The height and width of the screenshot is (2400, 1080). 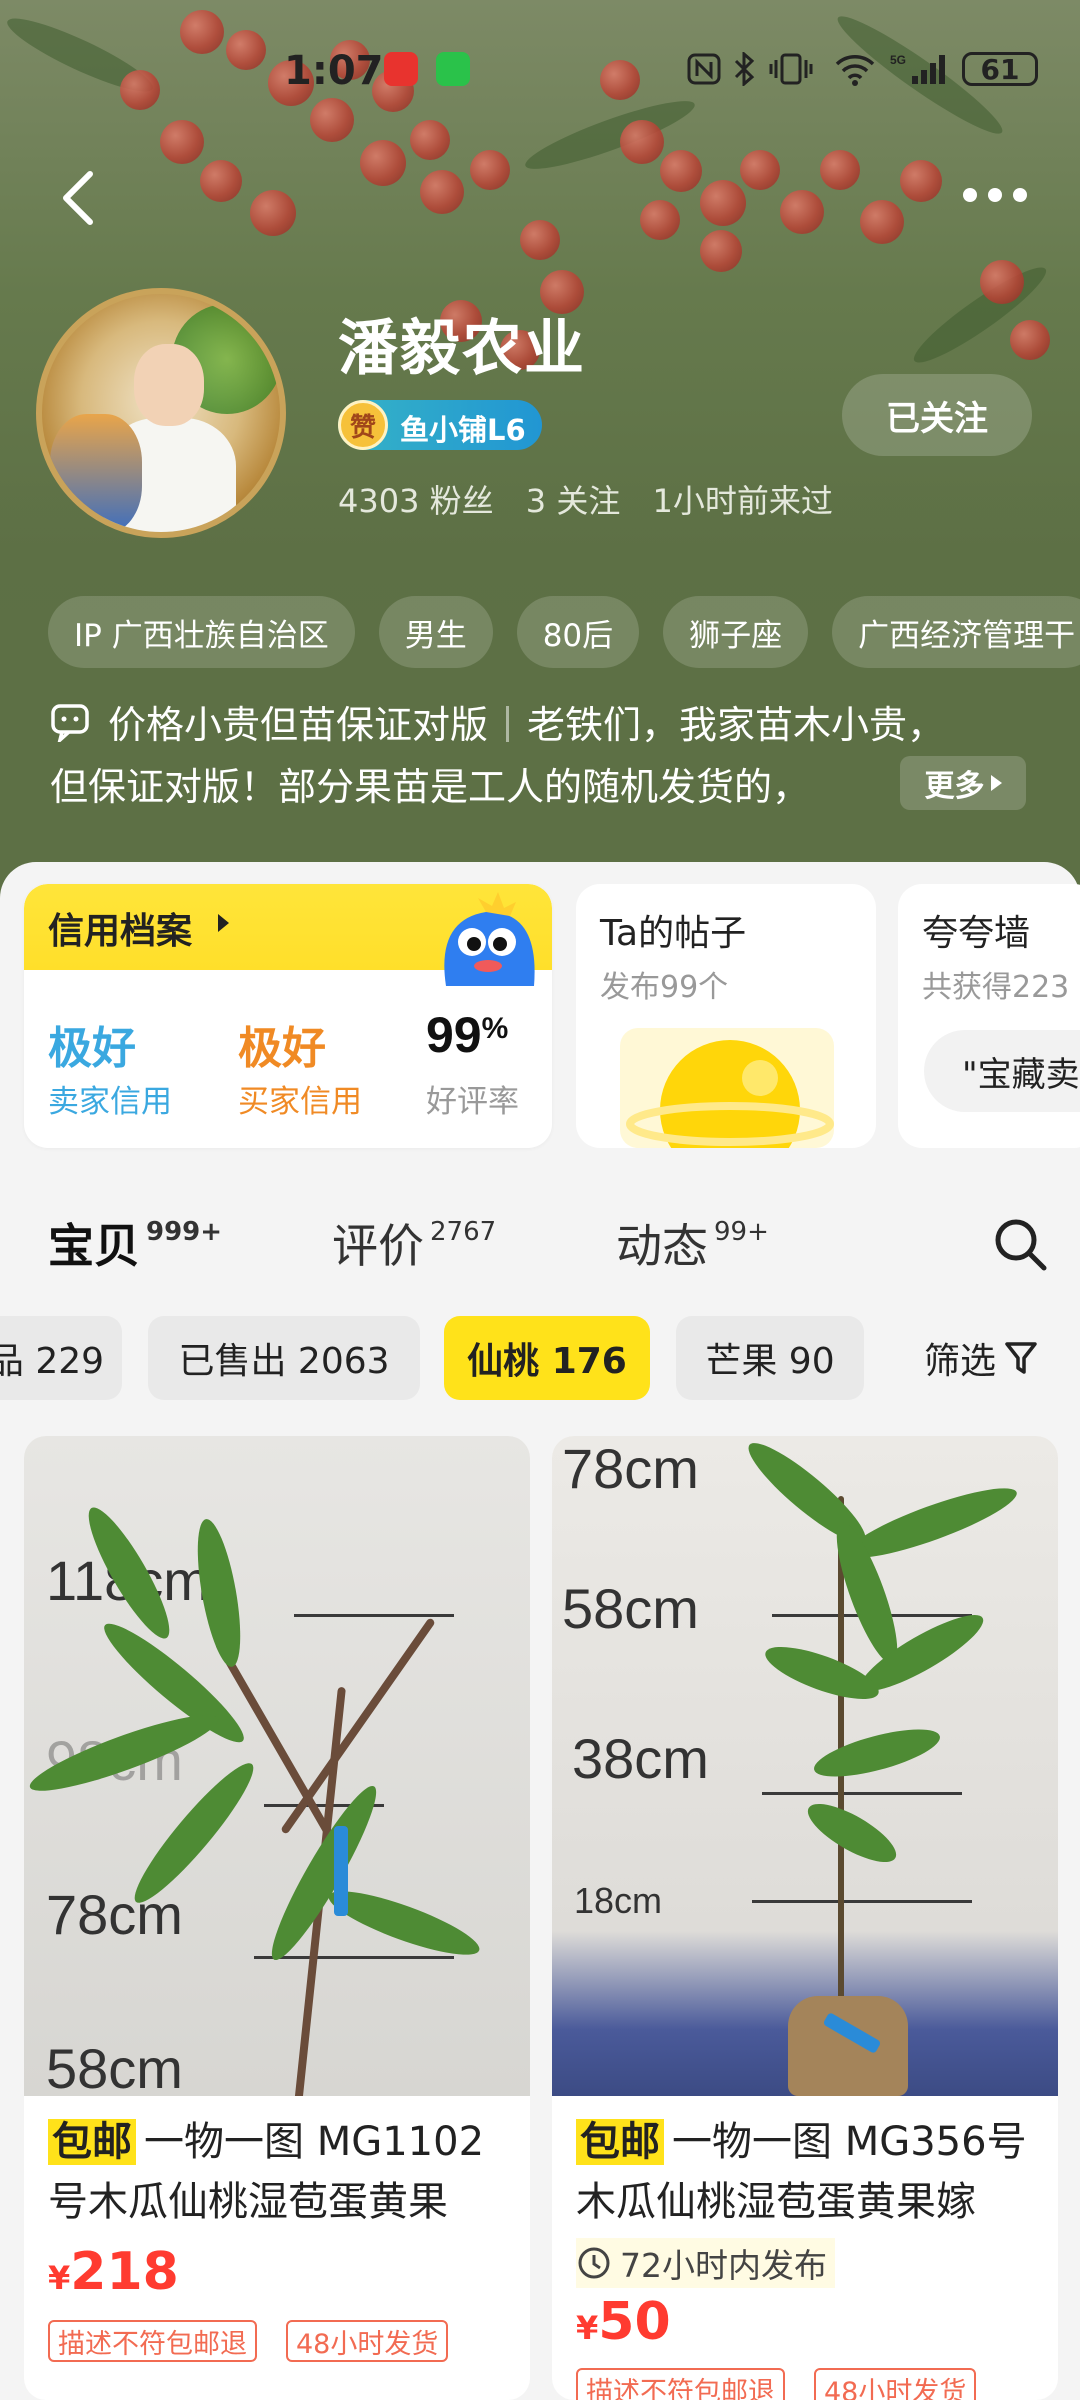 I want to click on bio-more-button: 更多, so click(x=963, y=783).